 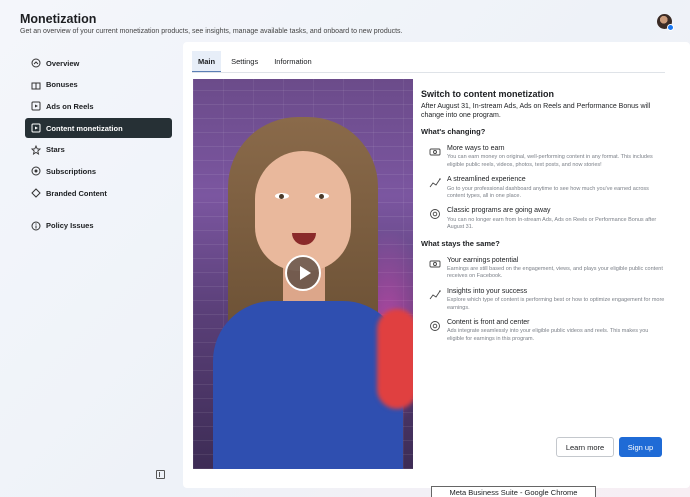 What do you see at coordinates (207, 61) in the screenshot?
I see `tab-main: Main` at bounding box center [207, 61].